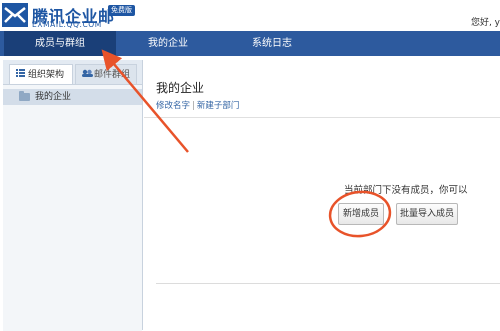 The height and width of the screenshot is (331, 500). What do you see at coordinates (22, 75) in the screenshot?
I see `list-icon` at bounding box center [22, 75].